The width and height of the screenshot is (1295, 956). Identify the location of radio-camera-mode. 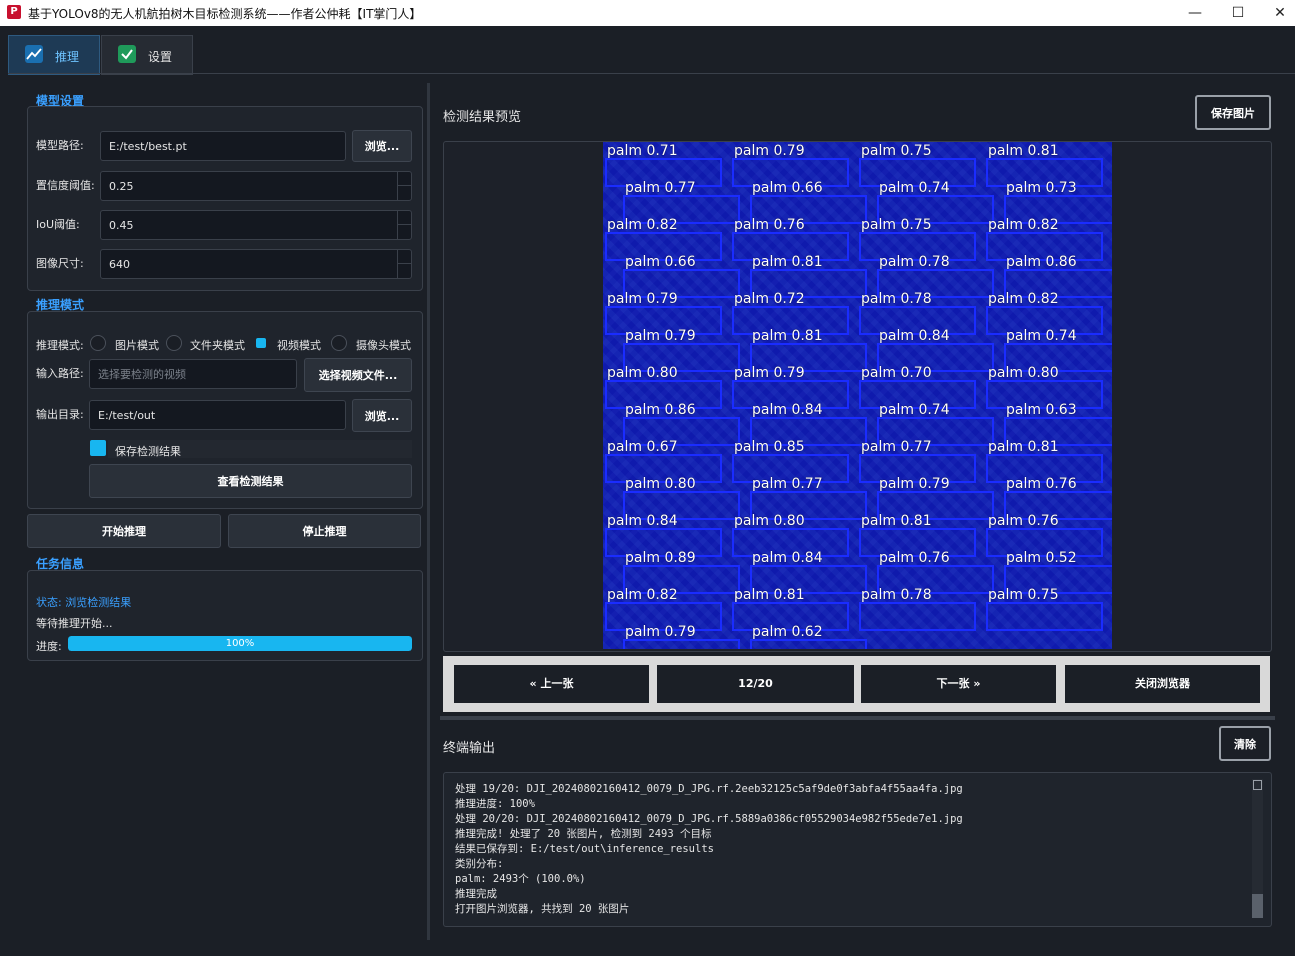
(339, 343).